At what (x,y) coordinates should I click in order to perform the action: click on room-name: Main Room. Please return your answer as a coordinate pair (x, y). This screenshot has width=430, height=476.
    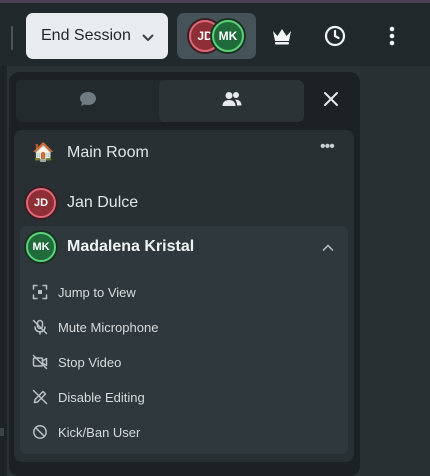
    Looking at the image, I should click on (108, 152).